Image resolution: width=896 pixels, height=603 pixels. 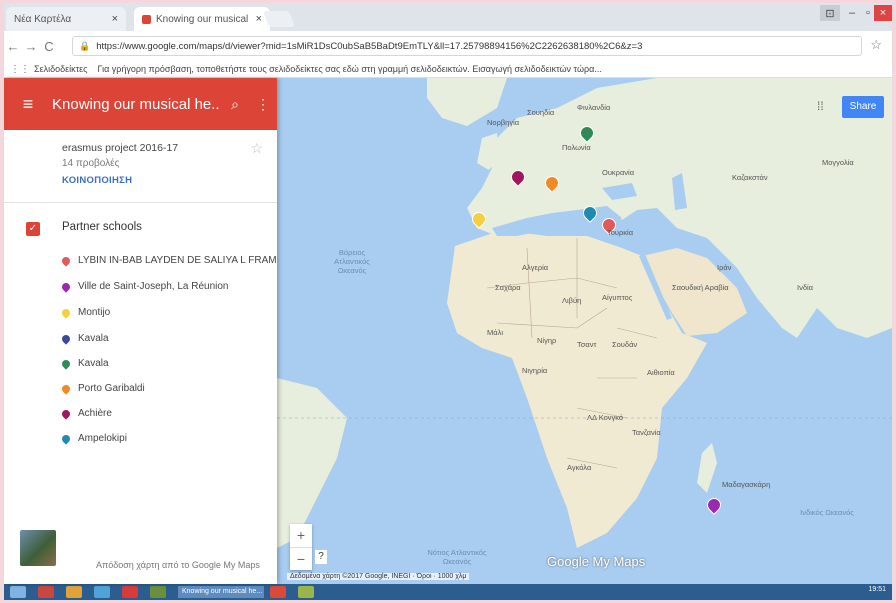 I want to click on place-name: Achière, so click(x=95, y=413).